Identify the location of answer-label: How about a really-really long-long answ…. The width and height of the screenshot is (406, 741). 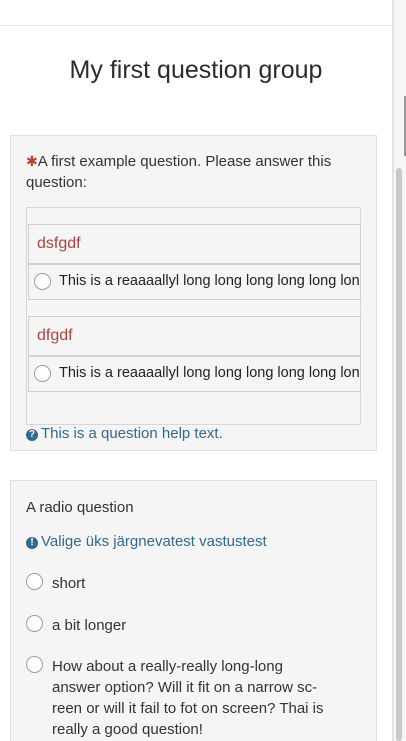
(192, 698).